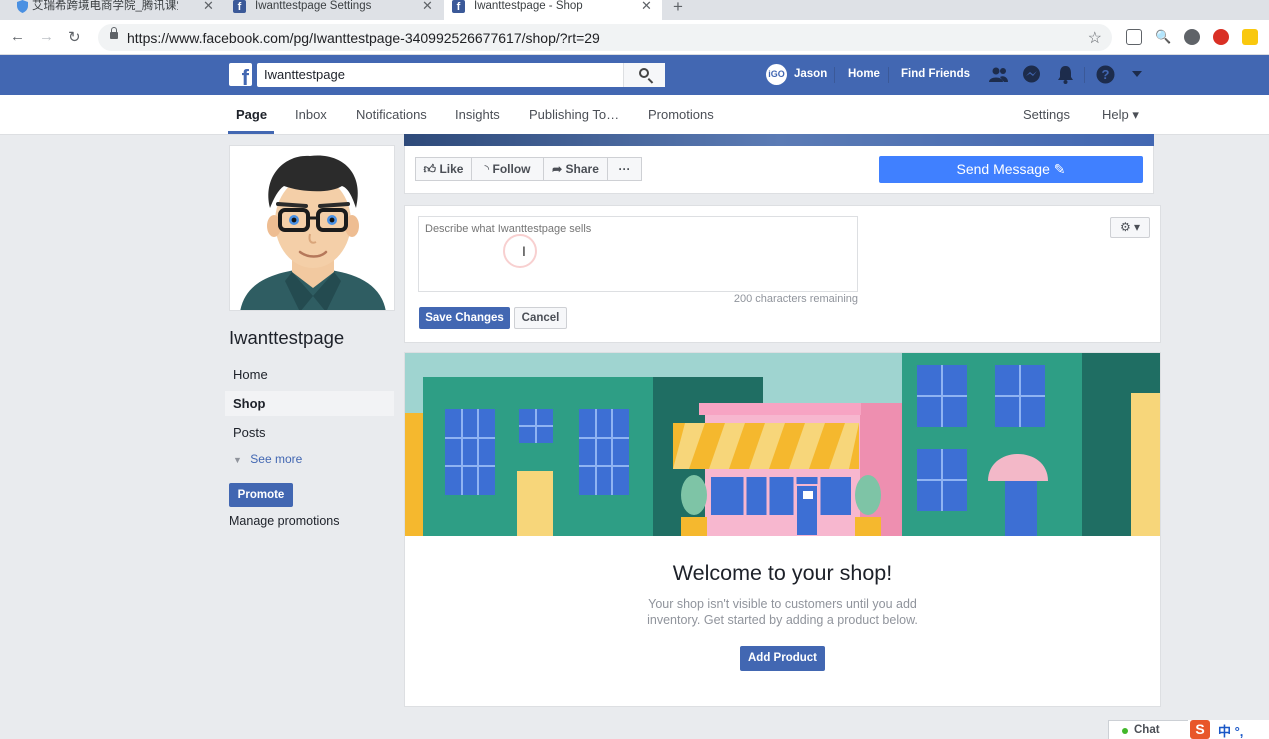 Image resolution: width=1269 pixels, height=739 pixels. I want to click on see-more-label: See more, so click(276, 459).